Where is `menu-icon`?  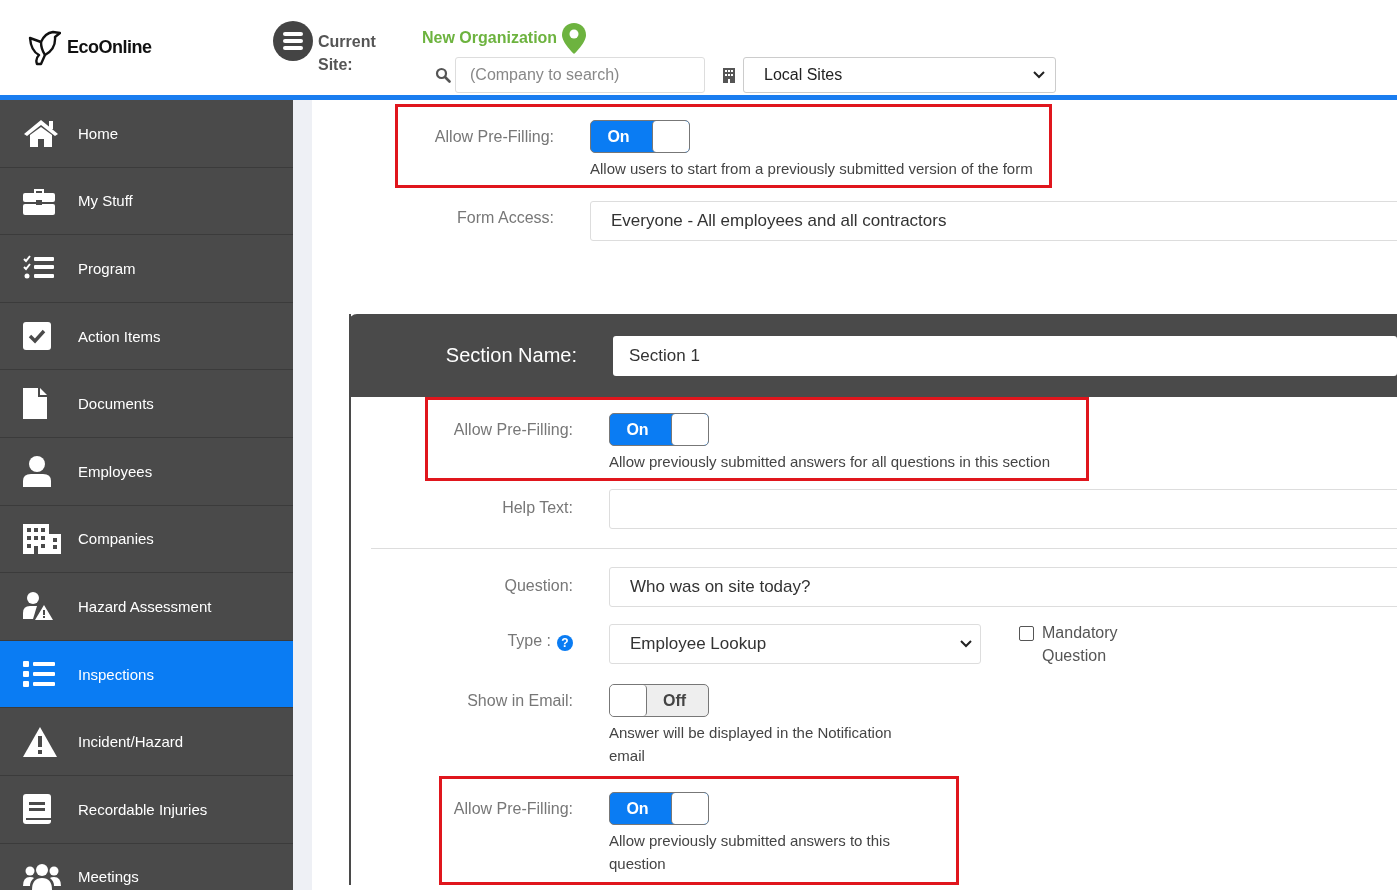
menu-icon is located at coordinates (293, 41).